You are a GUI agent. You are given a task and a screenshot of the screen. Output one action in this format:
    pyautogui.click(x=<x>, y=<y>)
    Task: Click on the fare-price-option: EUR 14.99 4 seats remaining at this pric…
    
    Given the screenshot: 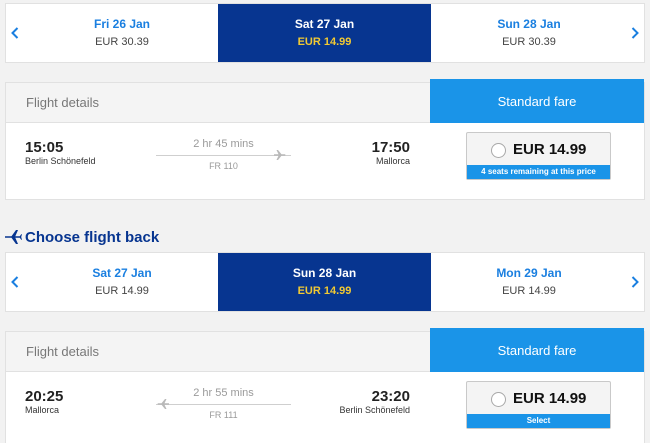 What is the action you would take?
    pyautogui.click(x=538, y=156)
    